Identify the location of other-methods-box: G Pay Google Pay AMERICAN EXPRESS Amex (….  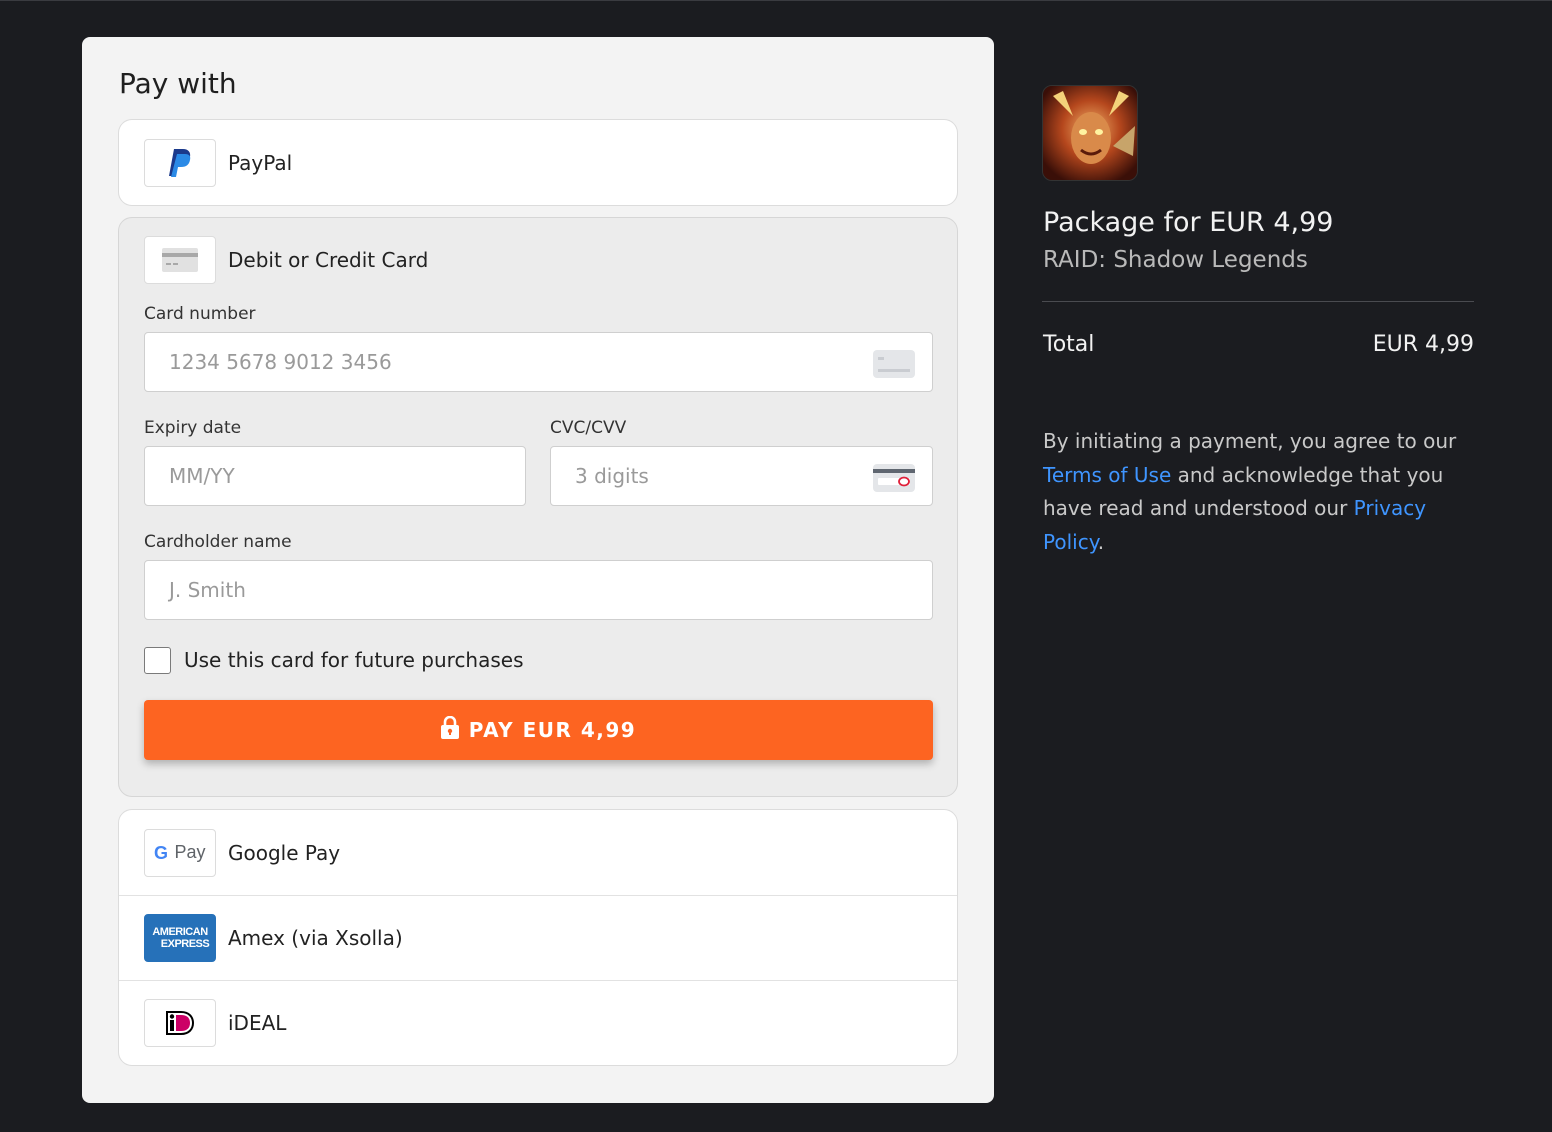
(538, 937).